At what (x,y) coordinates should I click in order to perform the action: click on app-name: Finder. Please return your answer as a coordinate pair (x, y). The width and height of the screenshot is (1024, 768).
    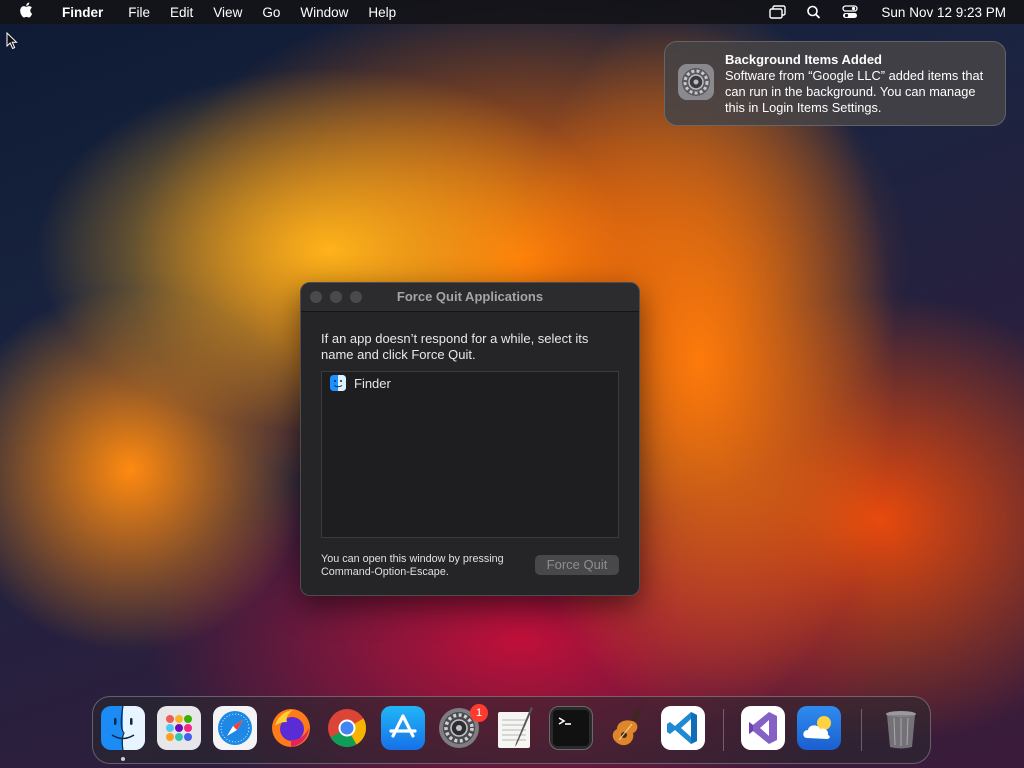
    Looking at the image, I should click on (372, 383).